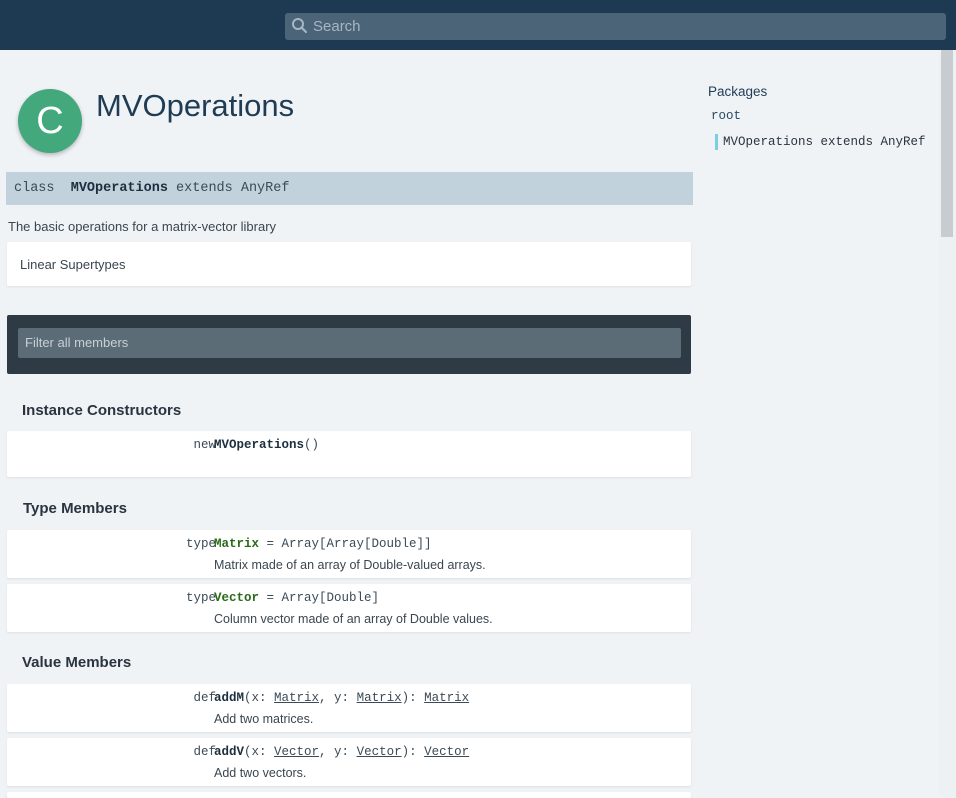  I want to click on member-signature: Vector = Array[Double], so click(296, 598).